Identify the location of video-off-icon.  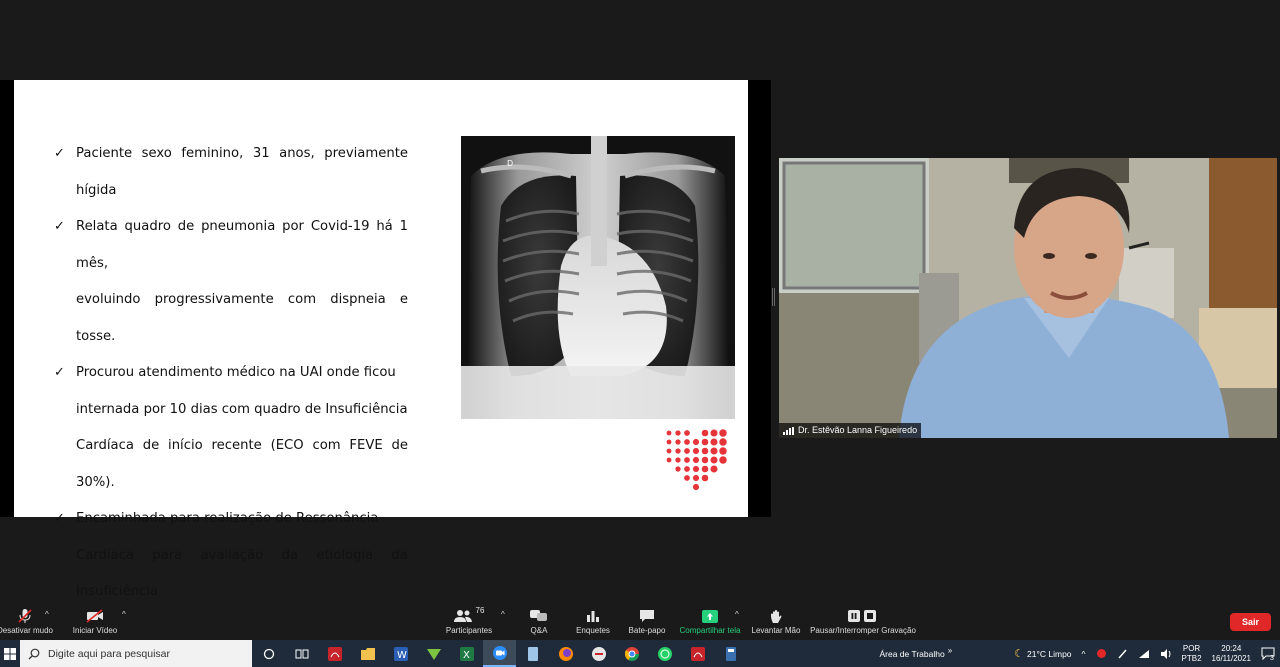
(95, 616).